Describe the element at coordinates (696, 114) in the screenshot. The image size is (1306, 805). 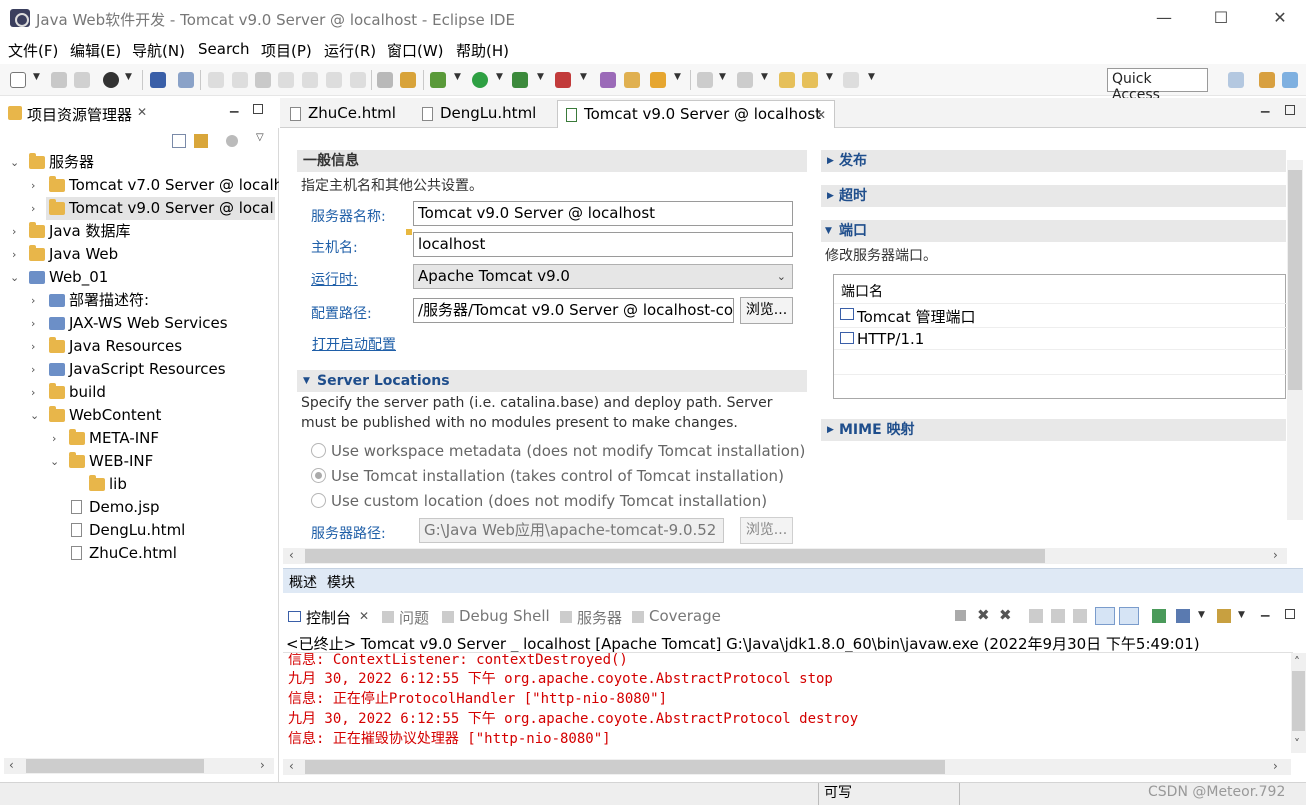
I see `tab-tomcat-server: Tomcat v9.0 Server @ localhost ✕` at that location.